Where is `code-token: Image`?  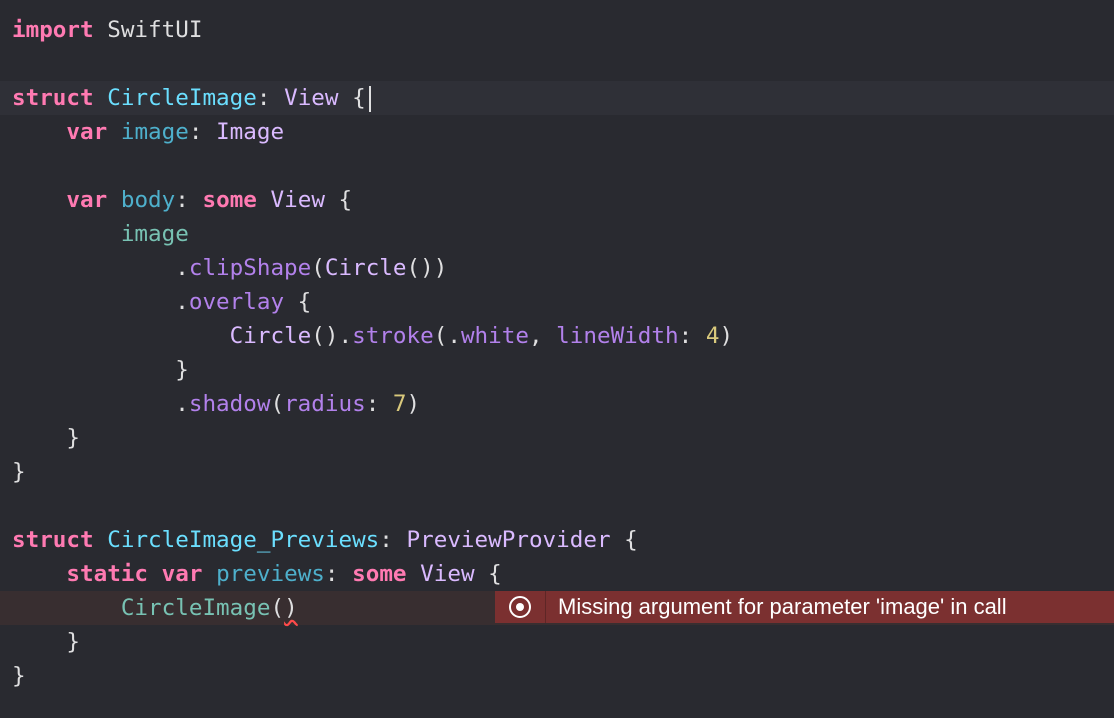
code-token: Image is located at coordinates (250, 132).